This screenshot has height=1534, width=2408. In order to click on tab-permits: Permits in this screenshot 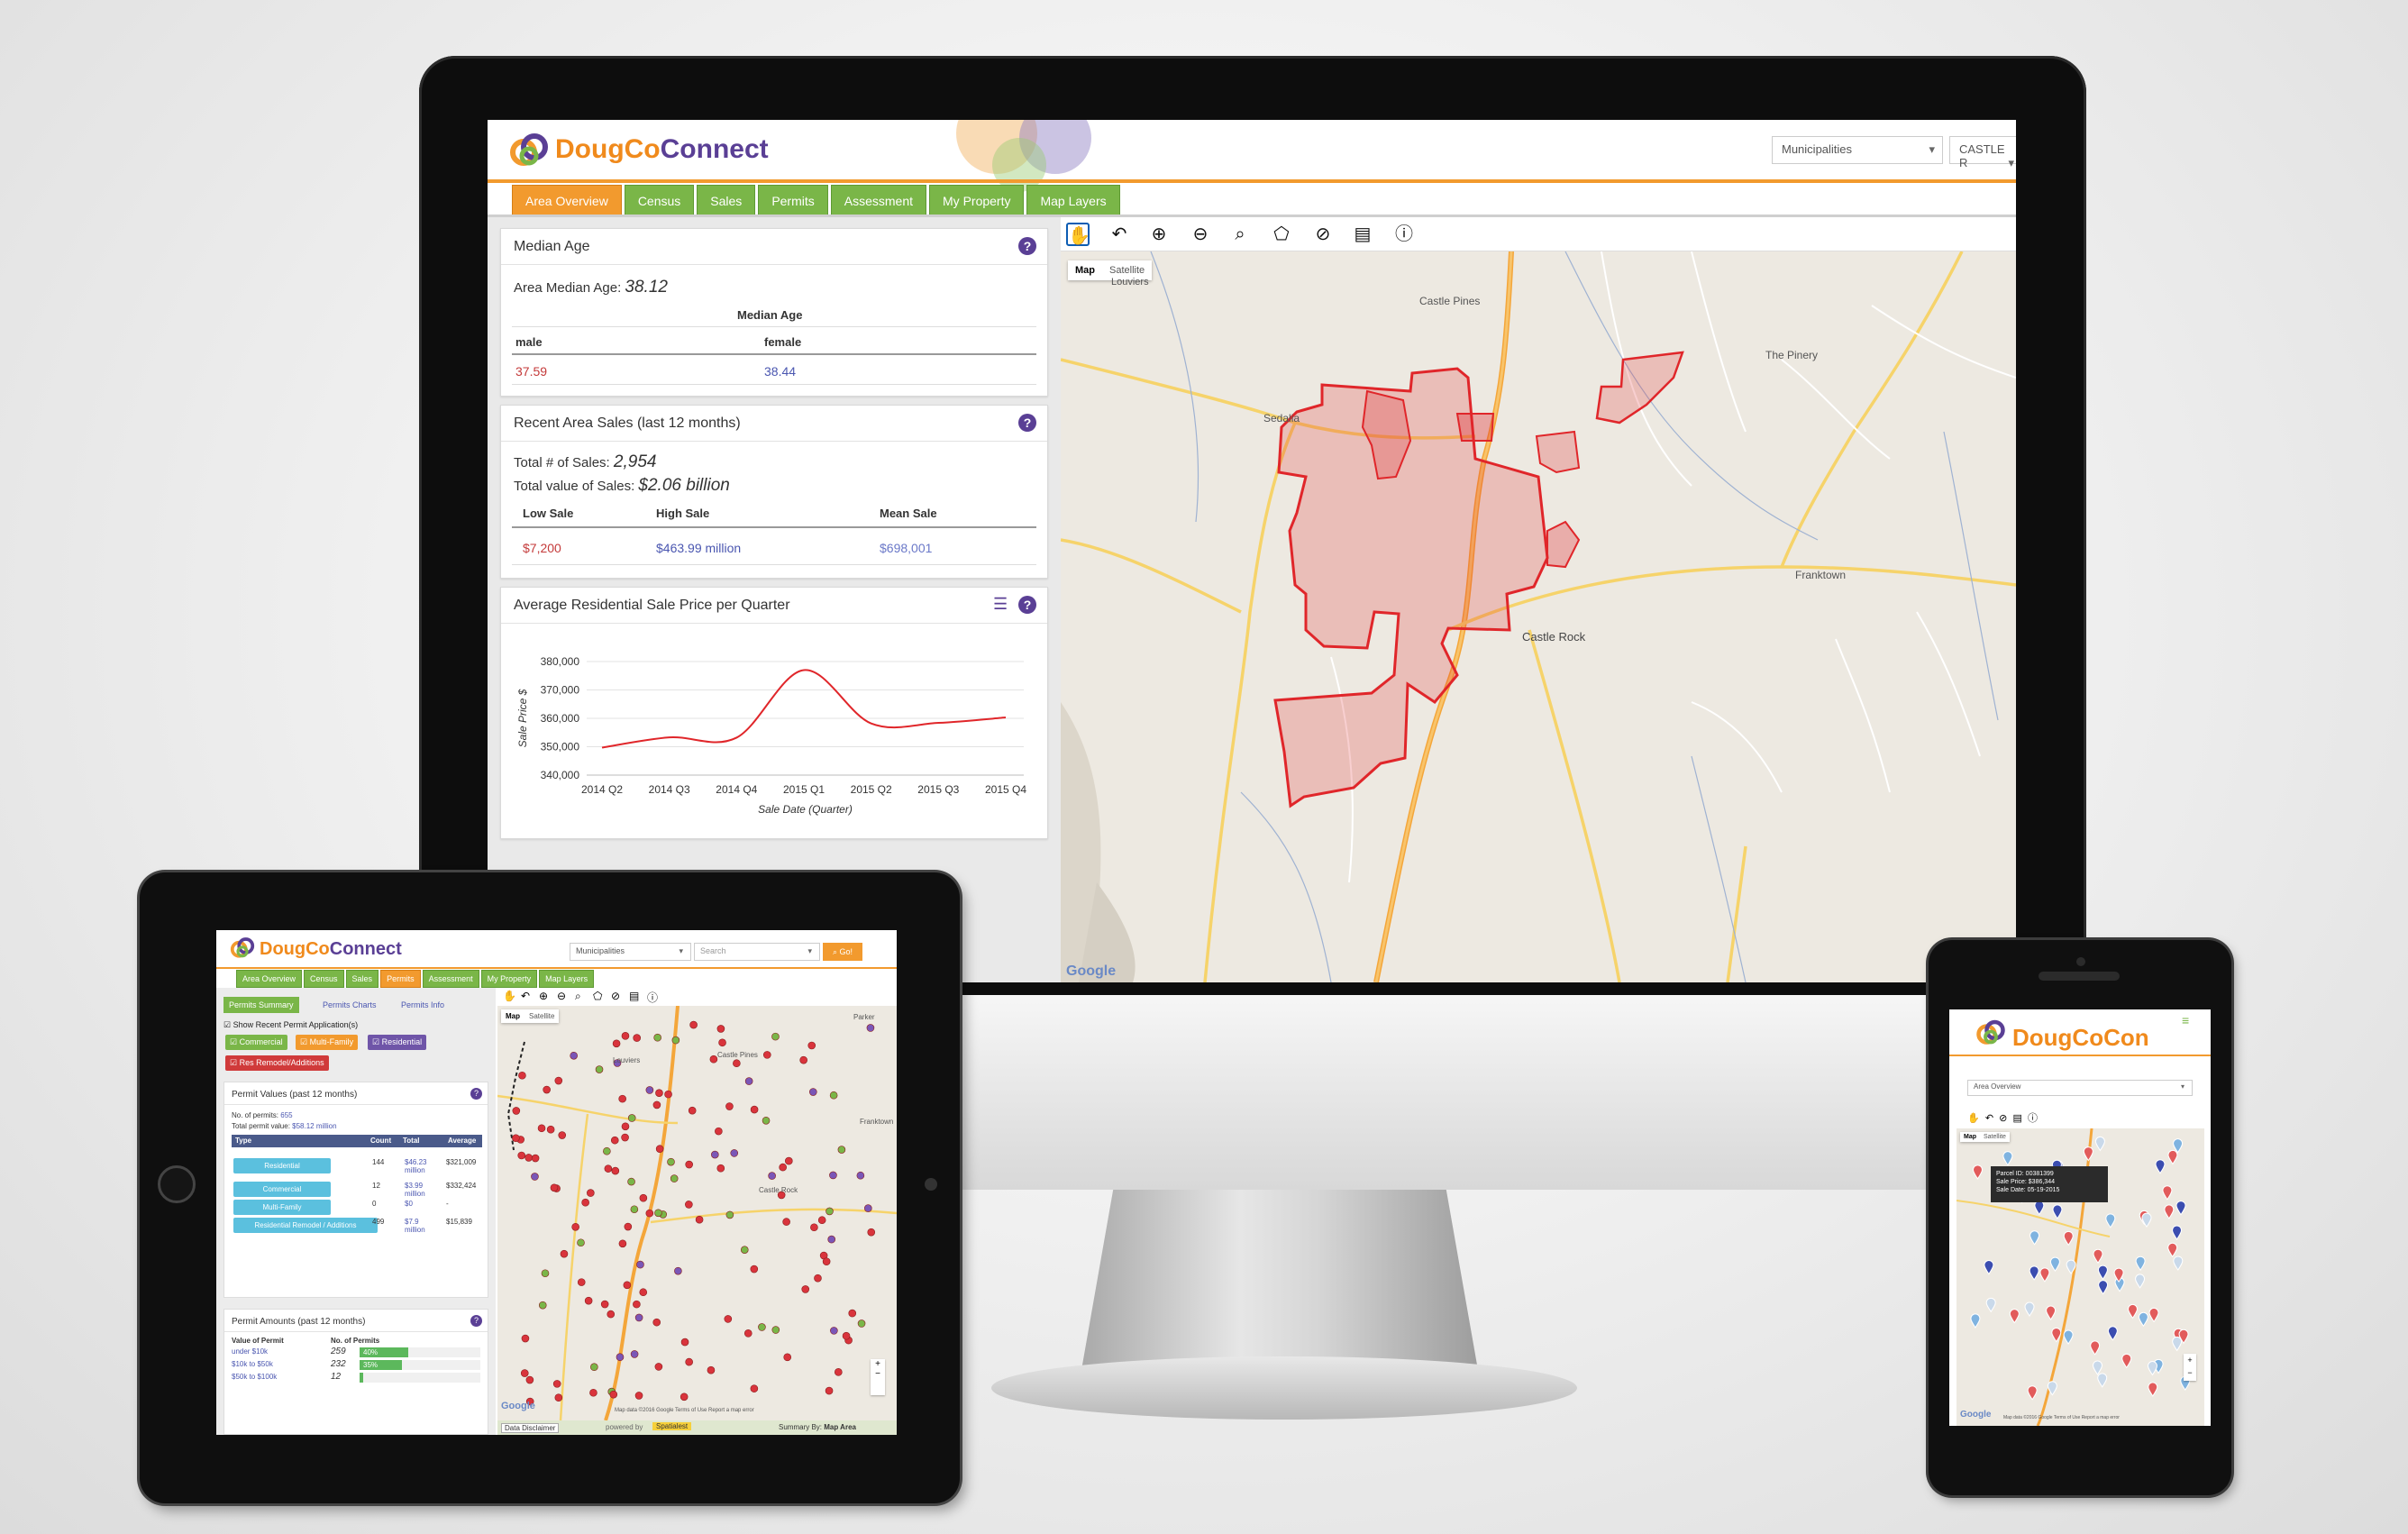, I will do `click(400, 979)`.